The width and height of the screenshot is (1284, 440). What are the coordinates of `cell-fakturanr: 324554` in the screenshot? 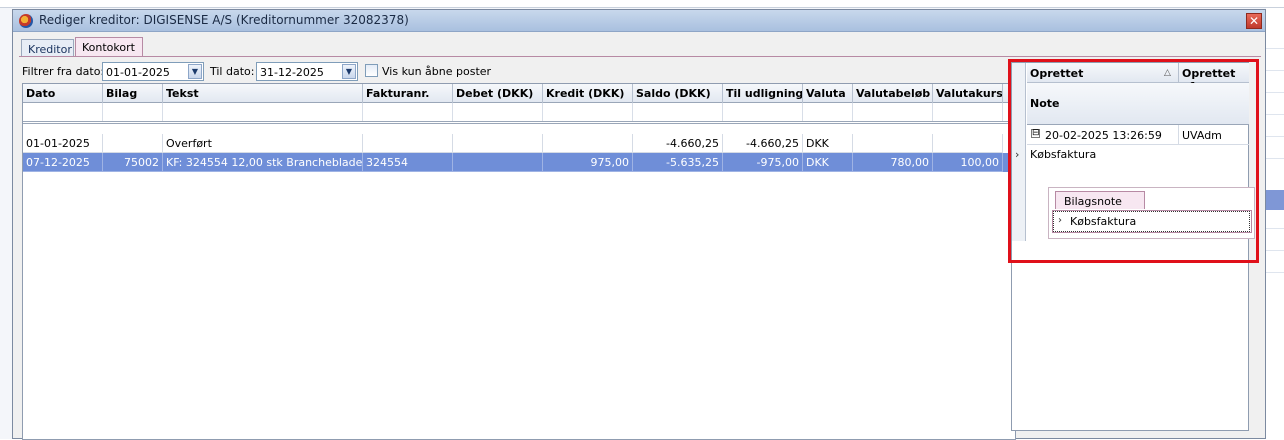 It's located at (408, 162).